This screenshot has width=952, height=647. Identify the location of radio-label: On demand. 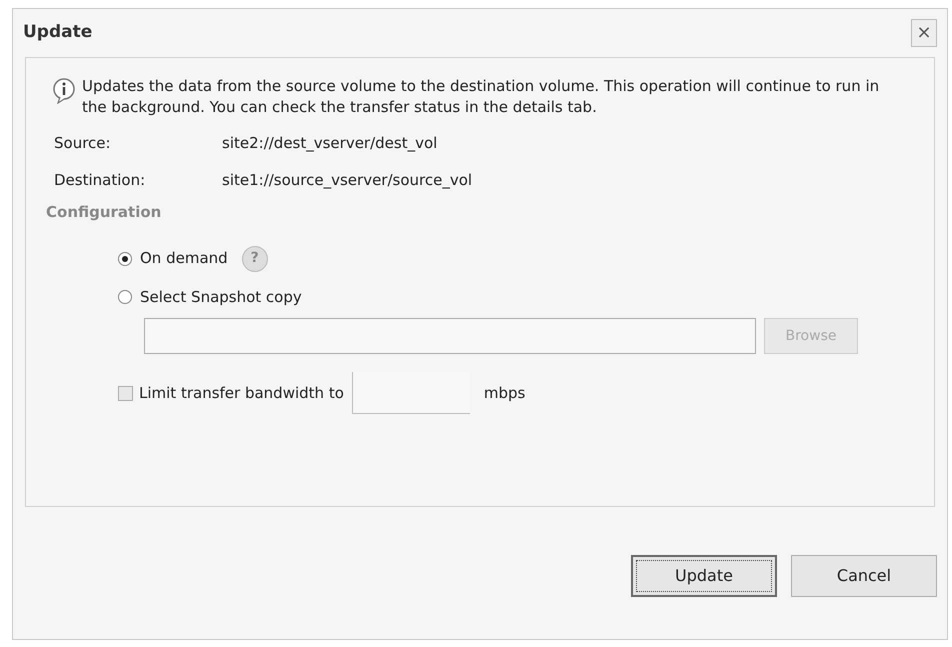
(184, 259).